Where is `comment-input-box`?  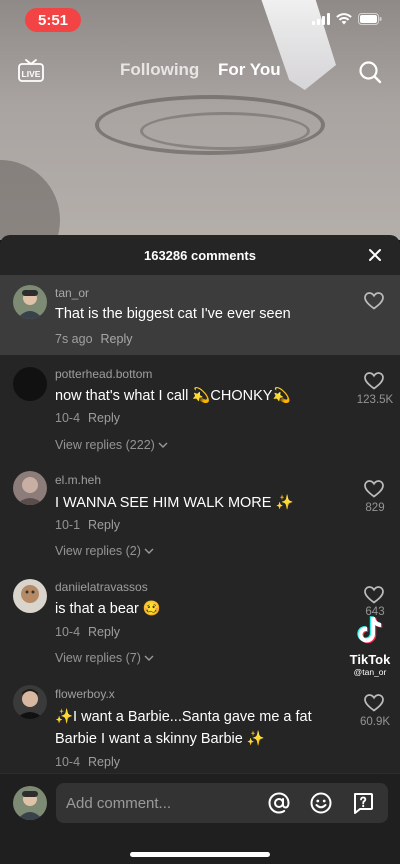
comment-input-box is located at coordinates (222, 803).